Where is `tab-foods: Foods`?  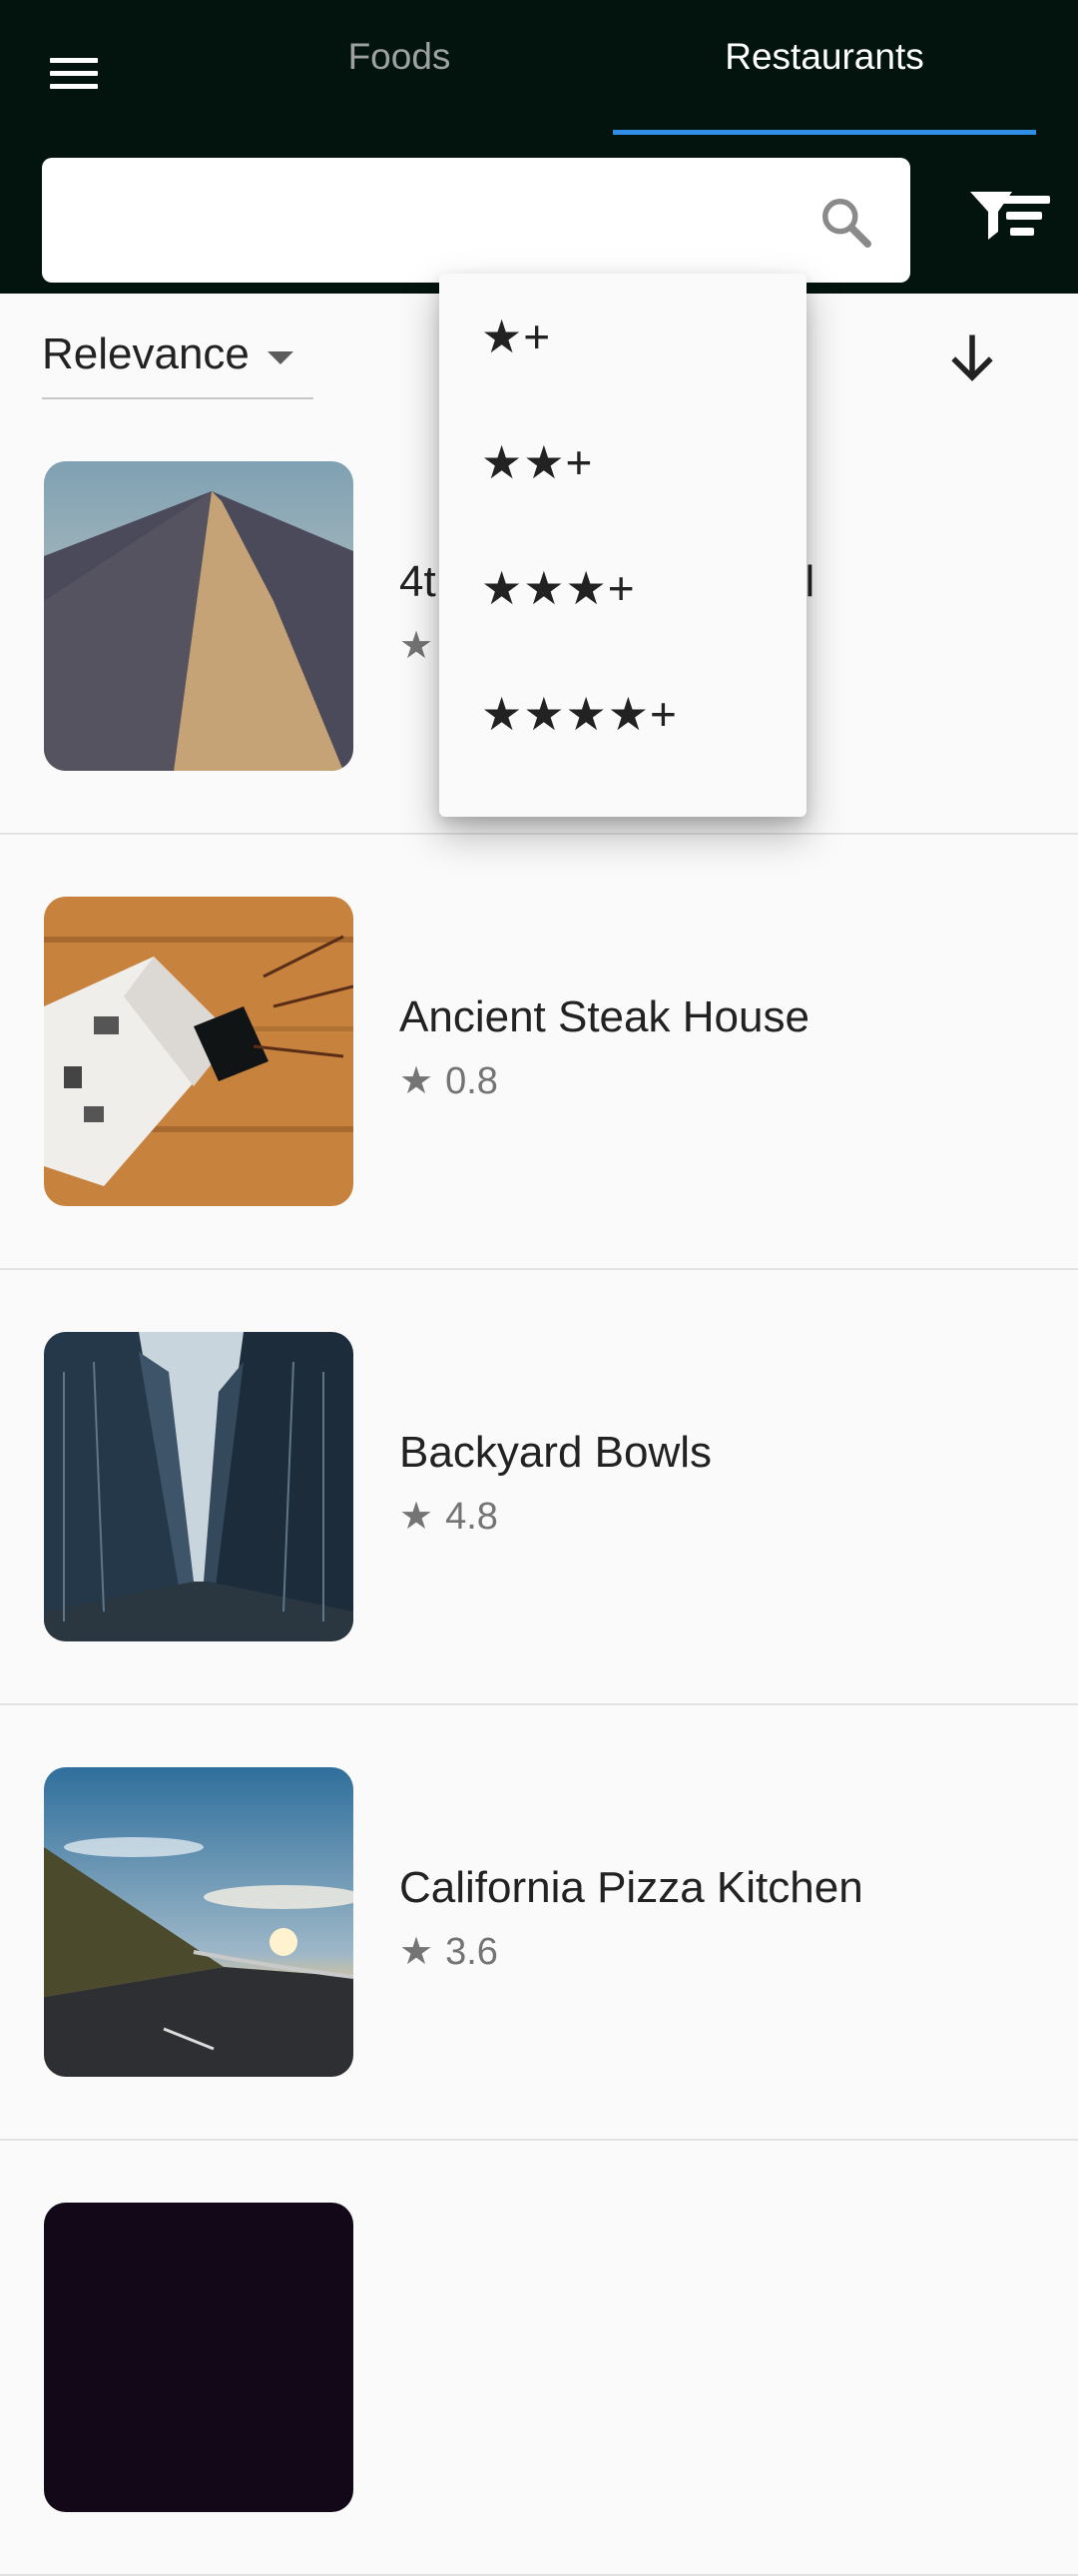 tab-foods: Foods is located at coordinates (399, 86).